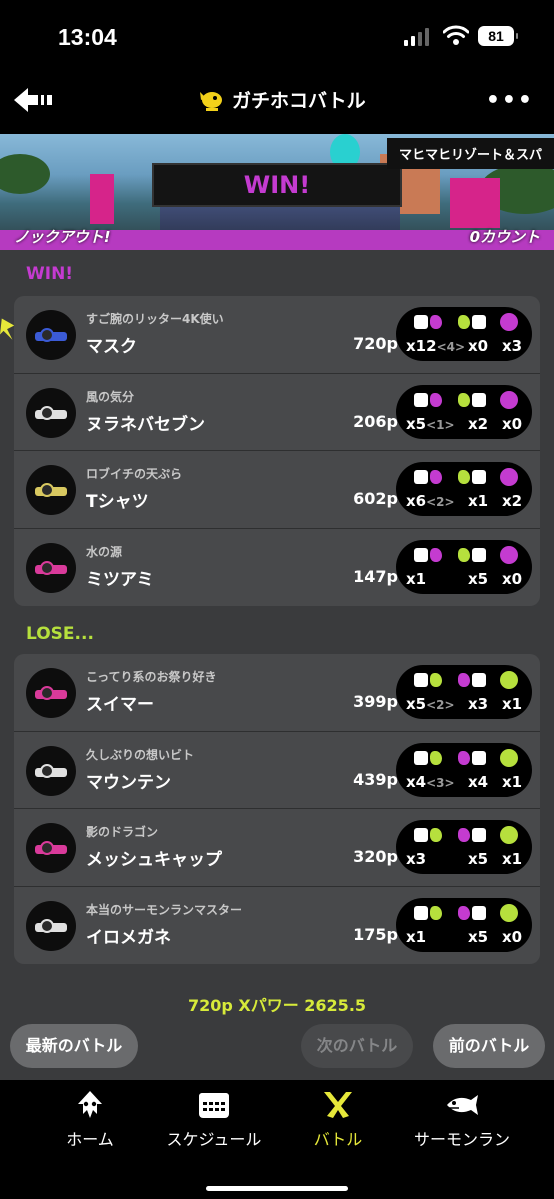  Describe the element at coordinates (25, 174) in the screenshot. I see `palm-tree-decoration` at that location.